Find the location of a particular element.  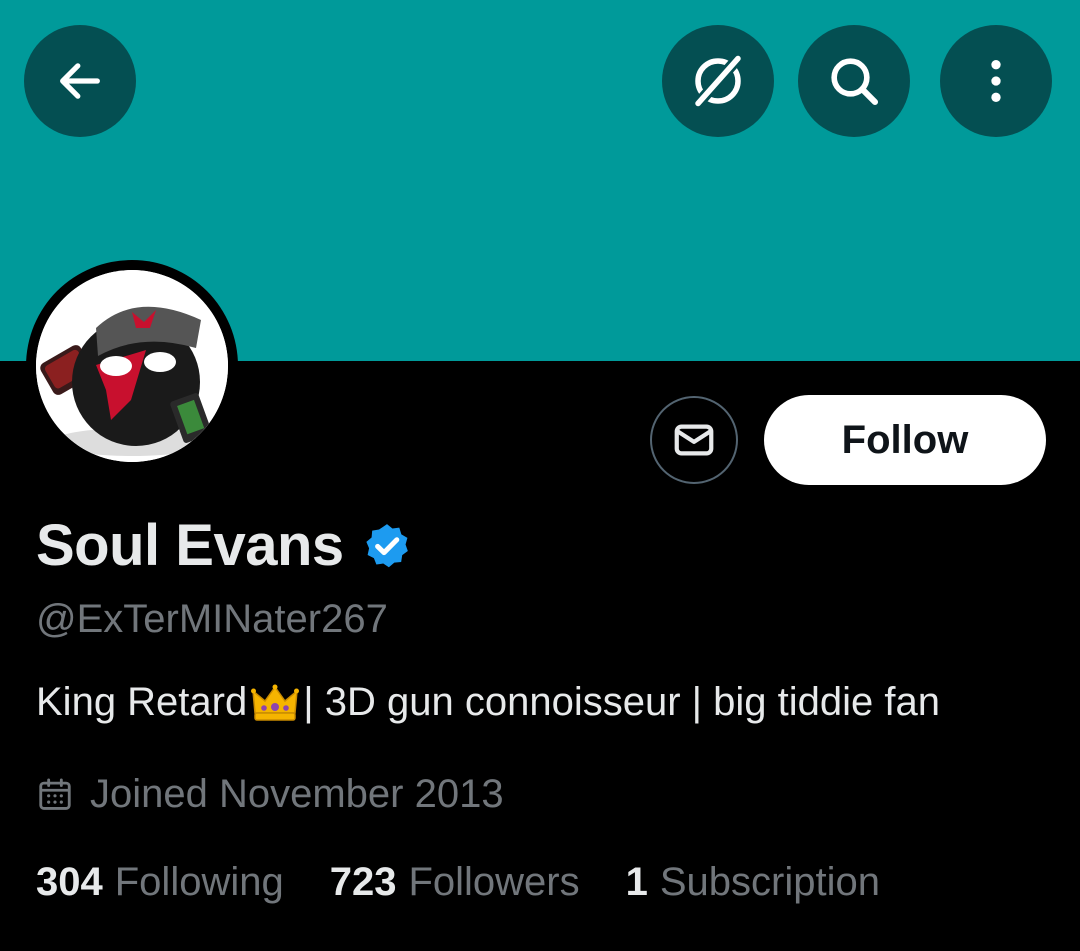

following-count: 304 is located at coordinates (69, 882).